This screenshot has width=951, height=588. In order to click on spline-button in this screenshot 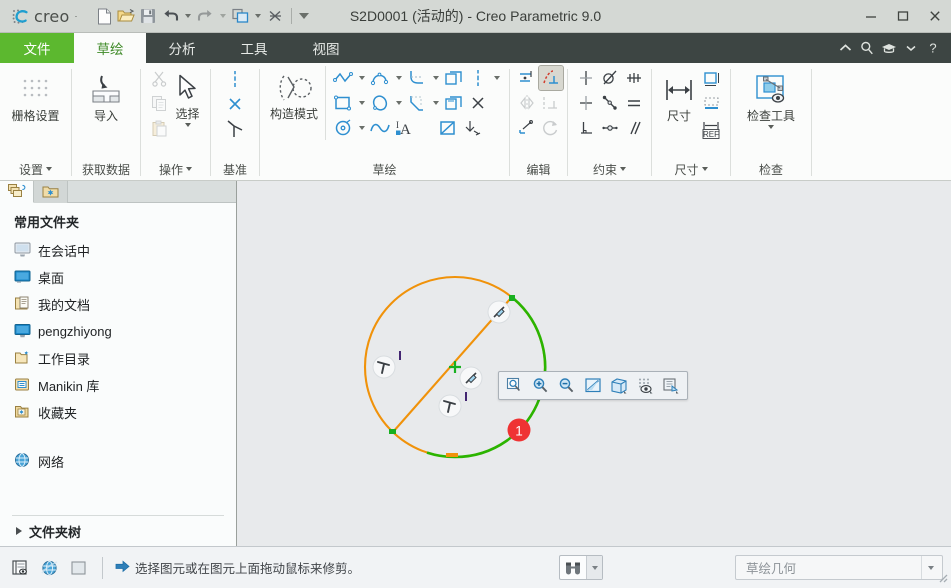, I will do `click(380, 128)`.